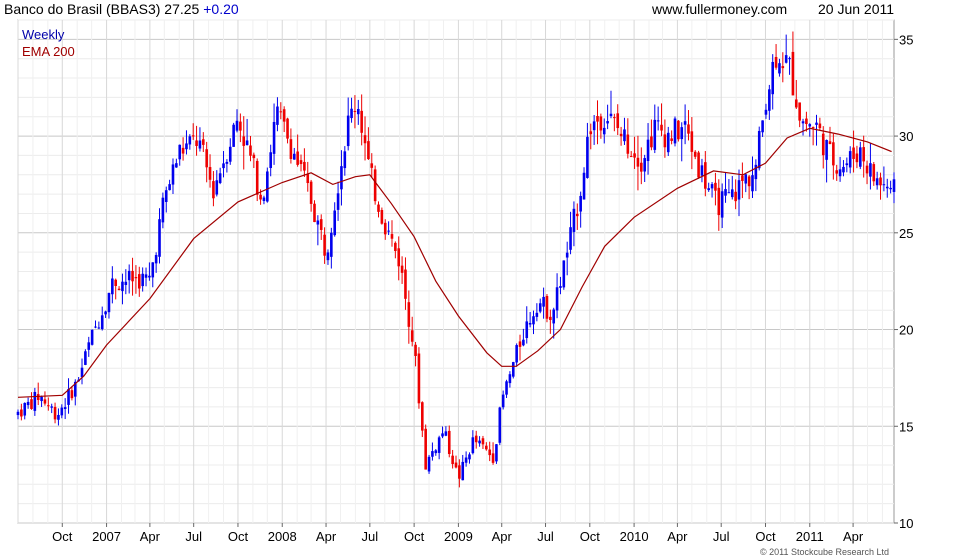  I want to click on y-tick-label: 15, so click(906, 426).